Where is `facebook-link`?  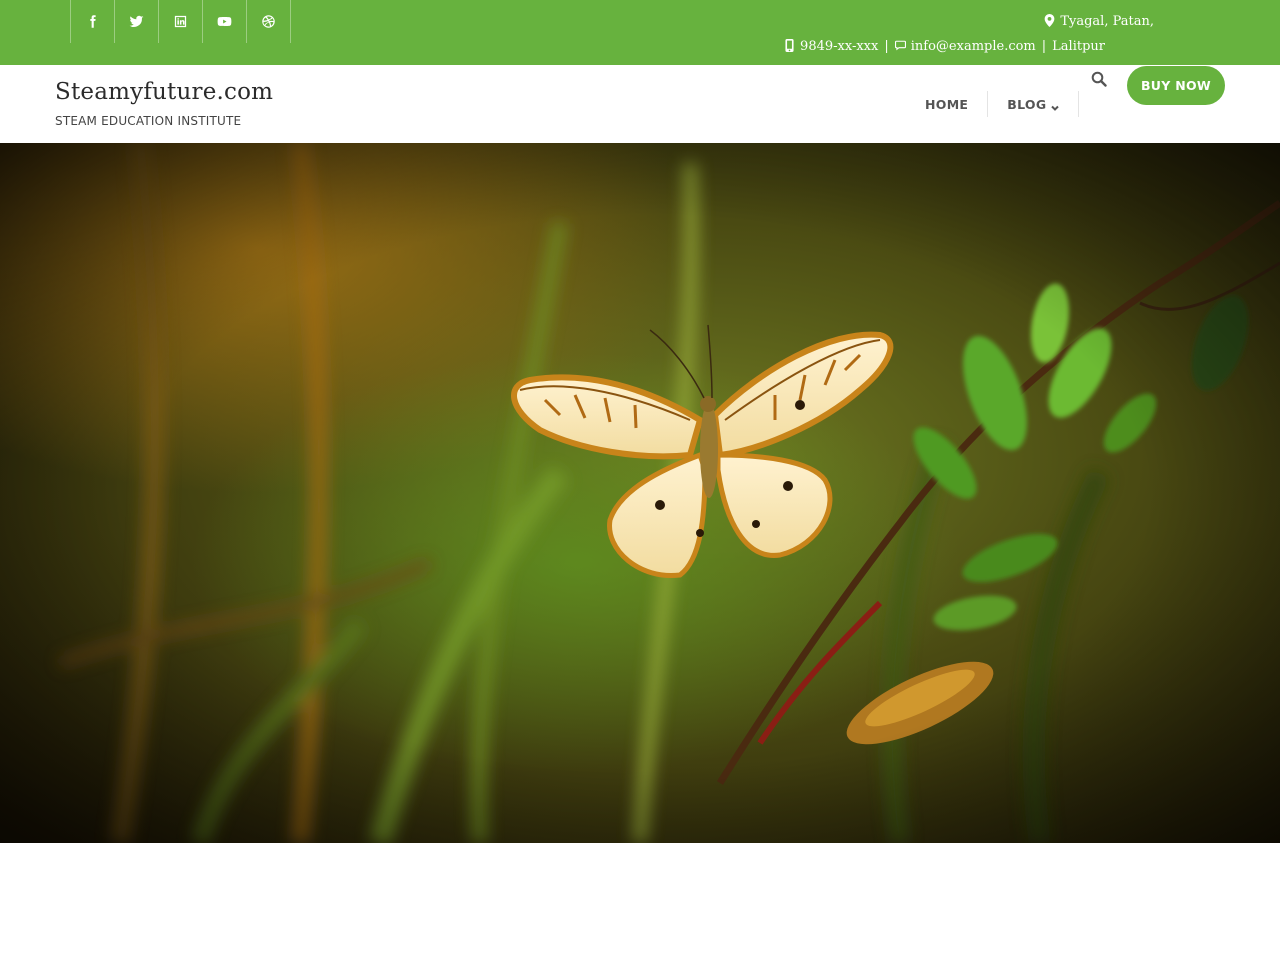 facebook-link is located at coordinates (93, 21).